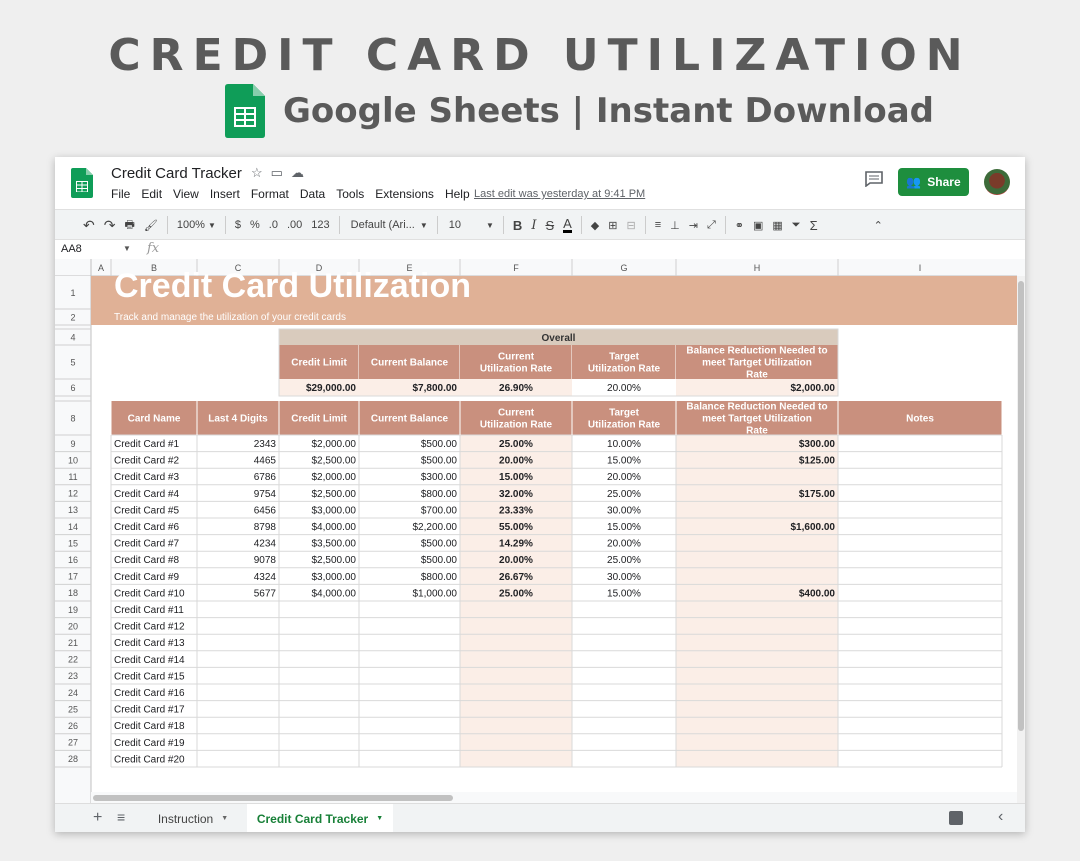 The height and width of the screenshot is (861, 1080). Describe the element at coordinates (96, 249) in the screenshot. I see `name-box: AA8` at that location.